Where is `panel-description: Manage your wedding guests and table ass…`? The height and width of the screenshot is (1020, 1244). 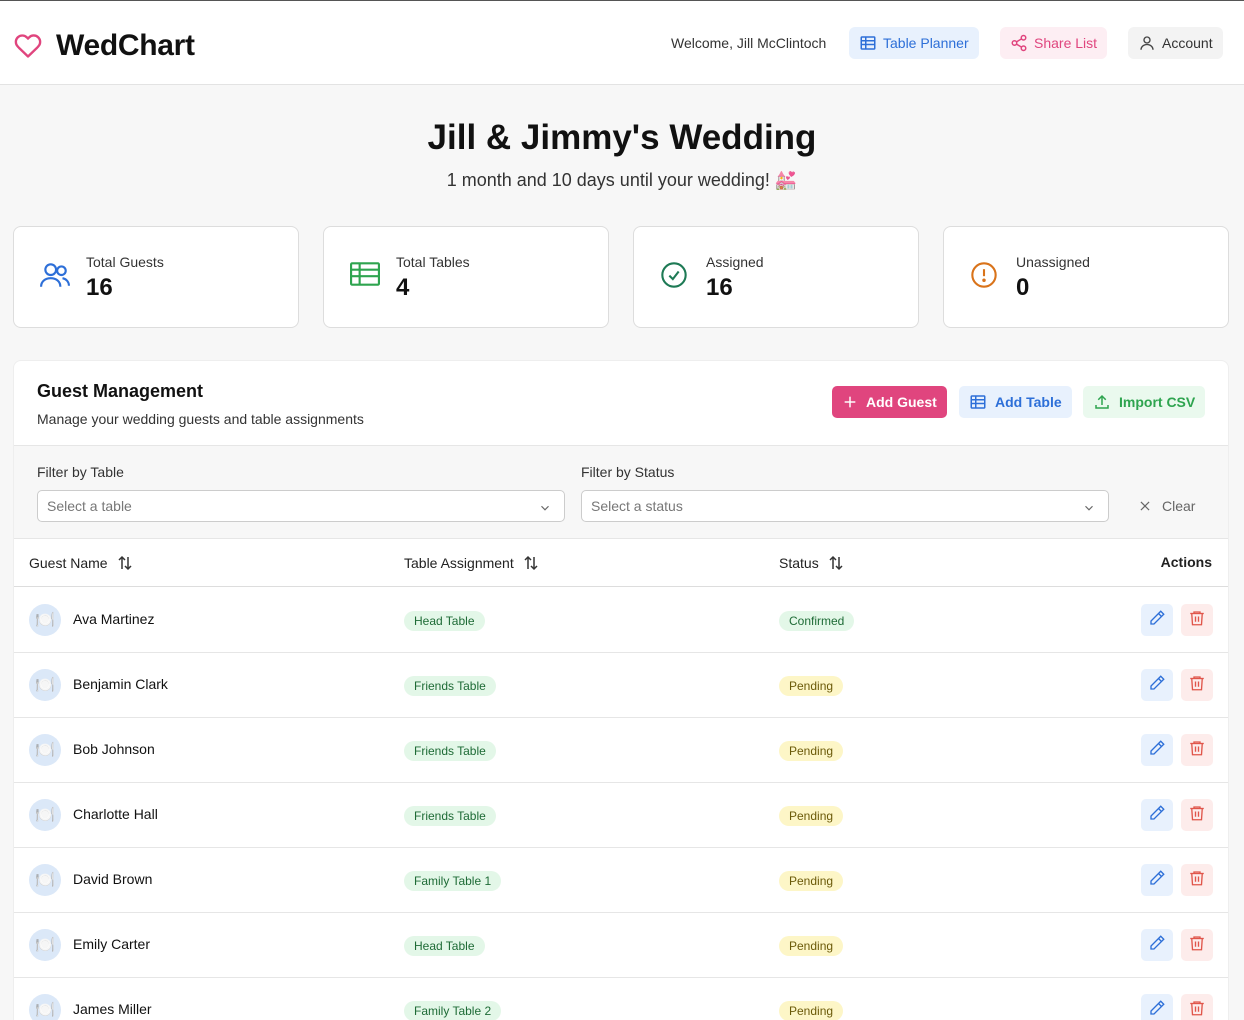
panel-description: Manage your wedding guests and table ass… is located at coordinates (200, 419).